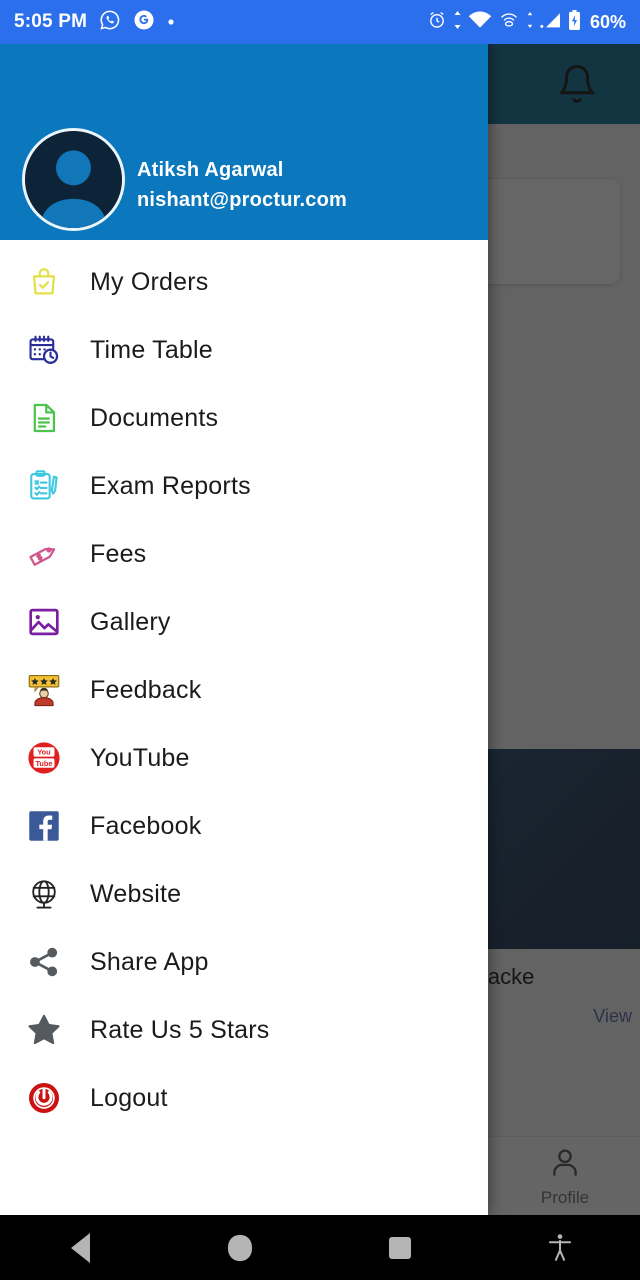 The width and height of the screenshot is (640, 1280). Describe the element at coordinates (80, 1247) in the screenshot. I see `back-button` at that location.